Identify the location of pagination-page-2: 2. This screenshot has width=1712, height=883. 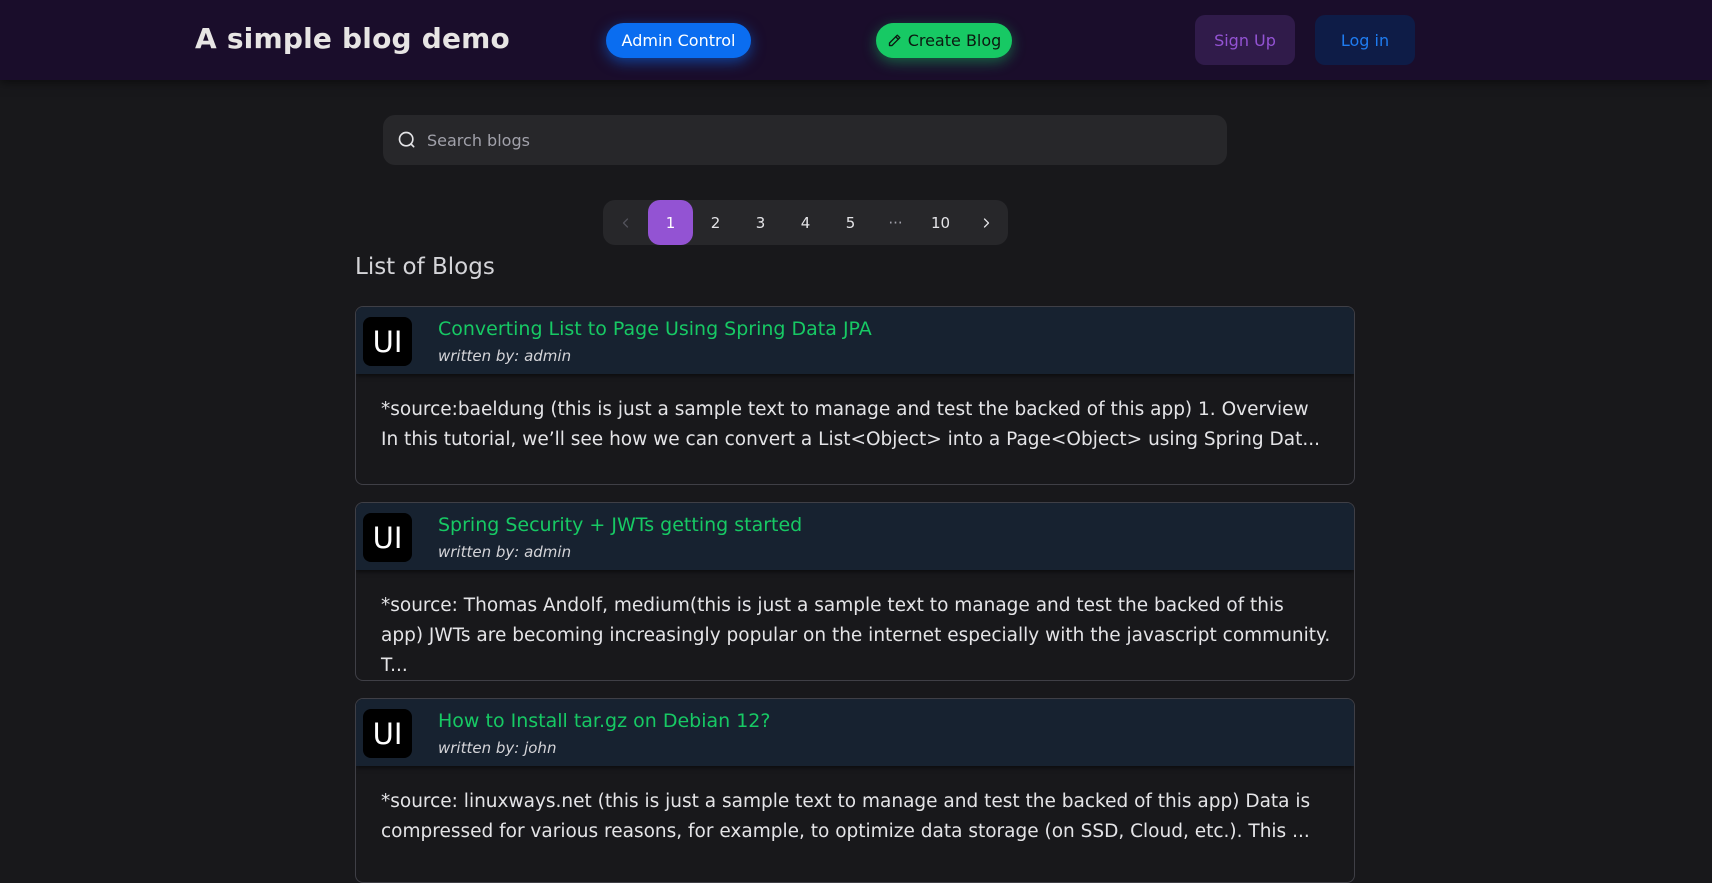
(715, 222).